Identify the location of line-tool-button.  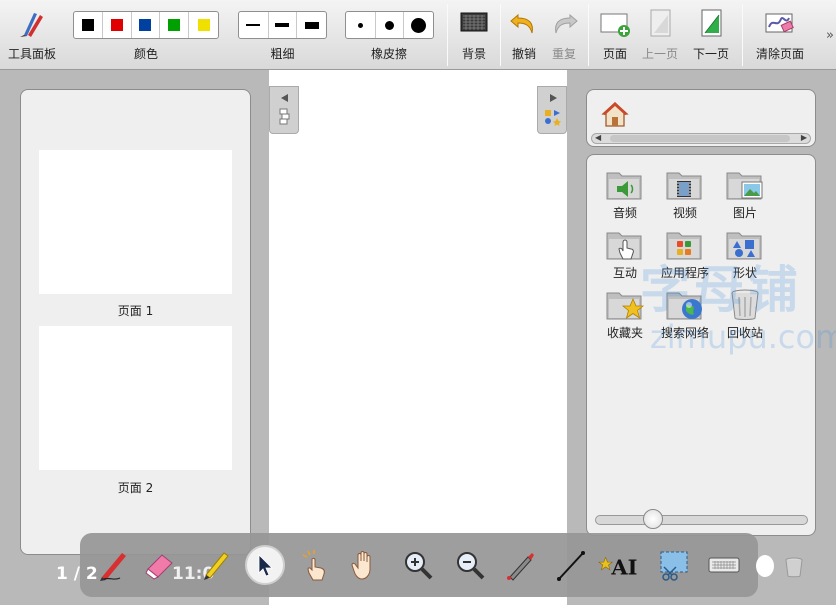
(571, 565).